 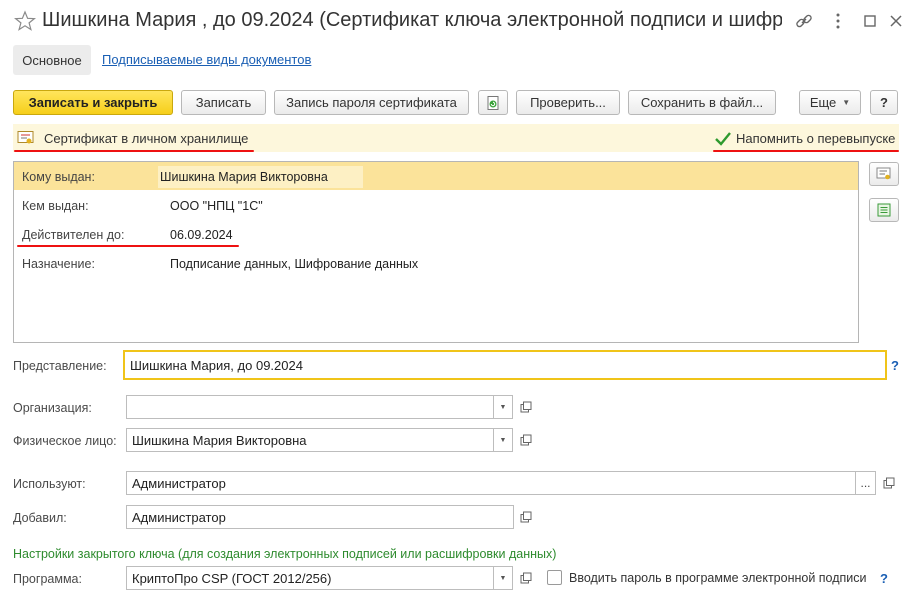 I want to click on program-label: Программа:, so click(x=47, y=579).